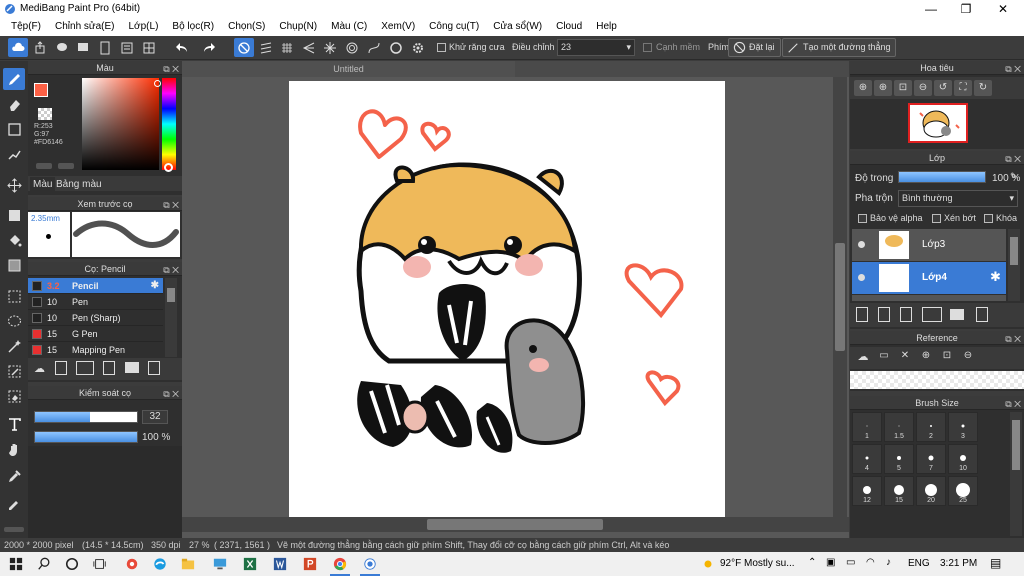 The width and height of the screenshot is (1024, 576). What do you see at coordinates (155, 417) in the screenshot?
I see `brush-size-value-box: 32` at bounding box center [155, 417].